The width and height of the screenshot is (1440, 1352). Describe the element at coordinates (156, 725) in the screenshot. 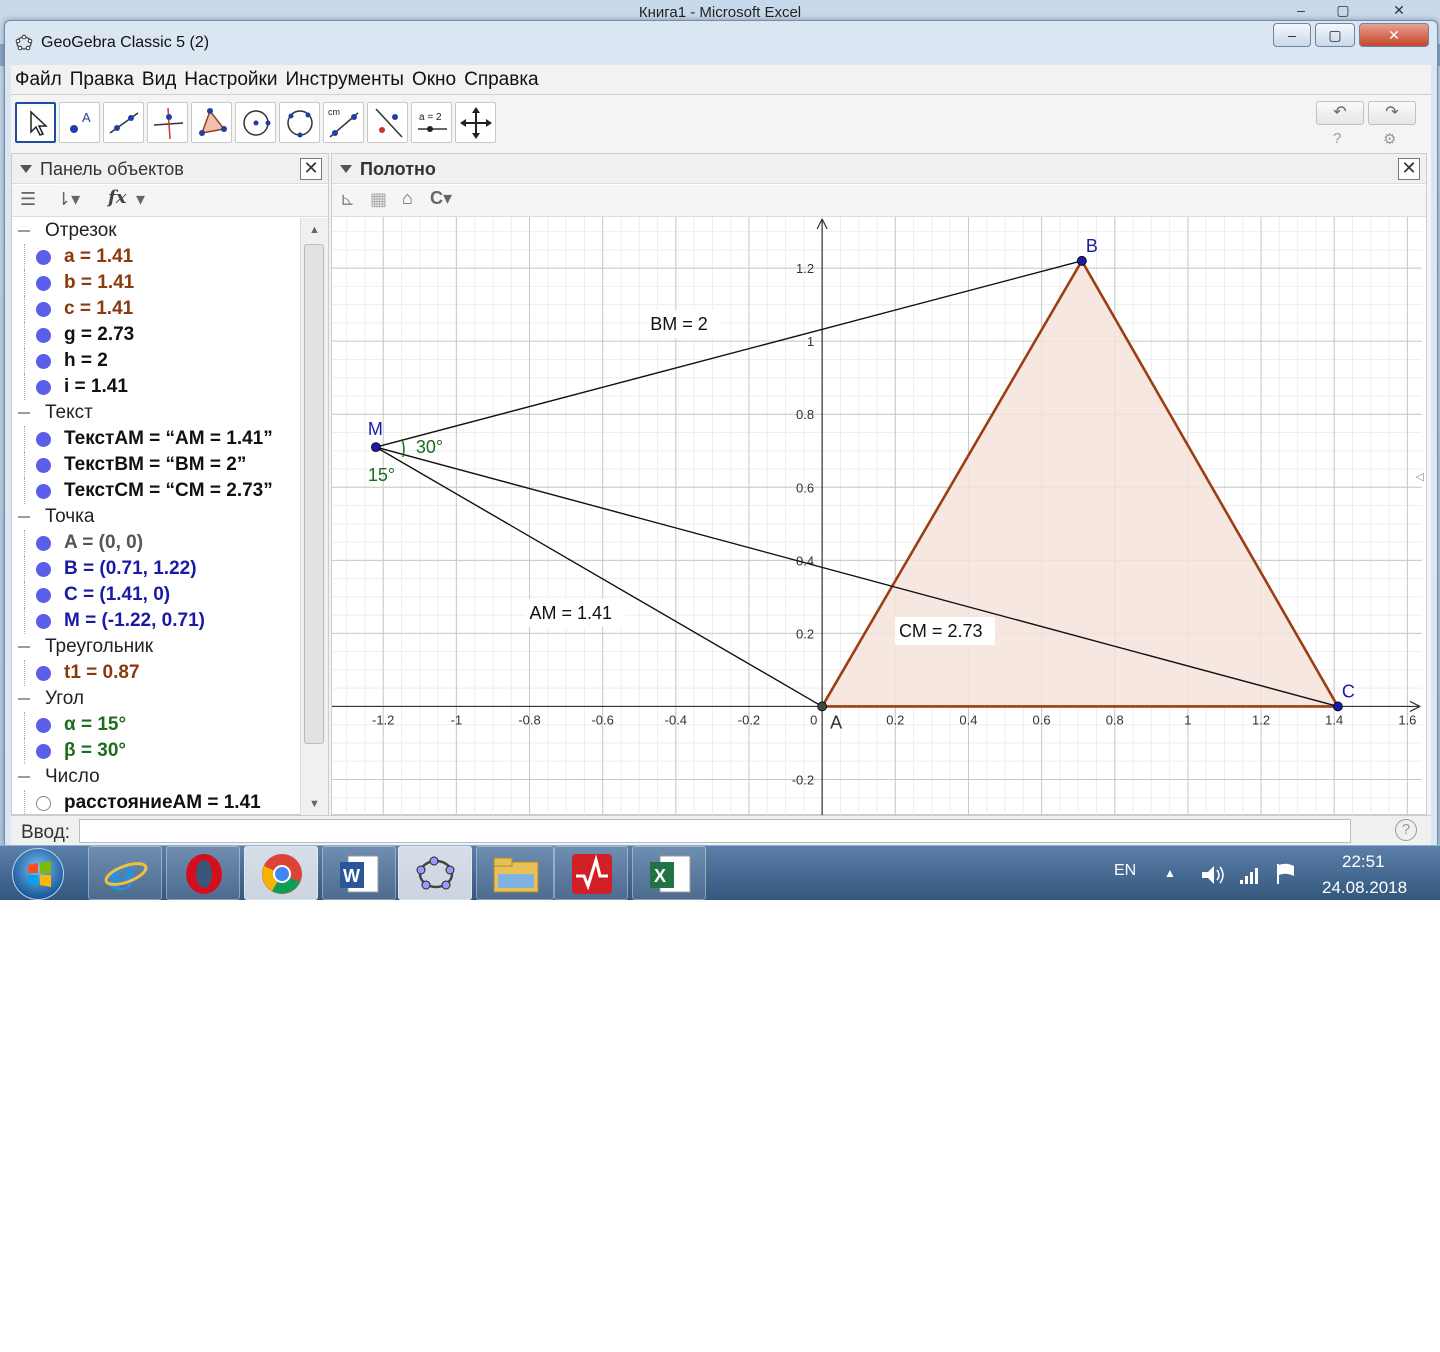

I see `algebra-item: α = 15°` at that location.